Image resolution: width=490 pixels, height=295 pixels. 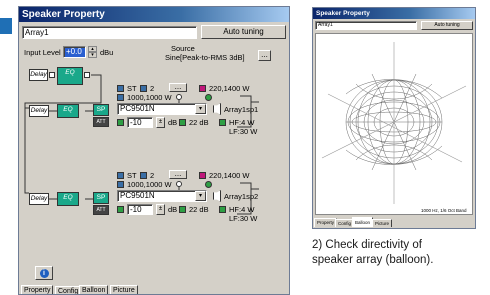 What do you see at coordinates (382, 223) in the screenshot?
I see `balloon-tab-picture: Picture` at bounding box center [382, 223].